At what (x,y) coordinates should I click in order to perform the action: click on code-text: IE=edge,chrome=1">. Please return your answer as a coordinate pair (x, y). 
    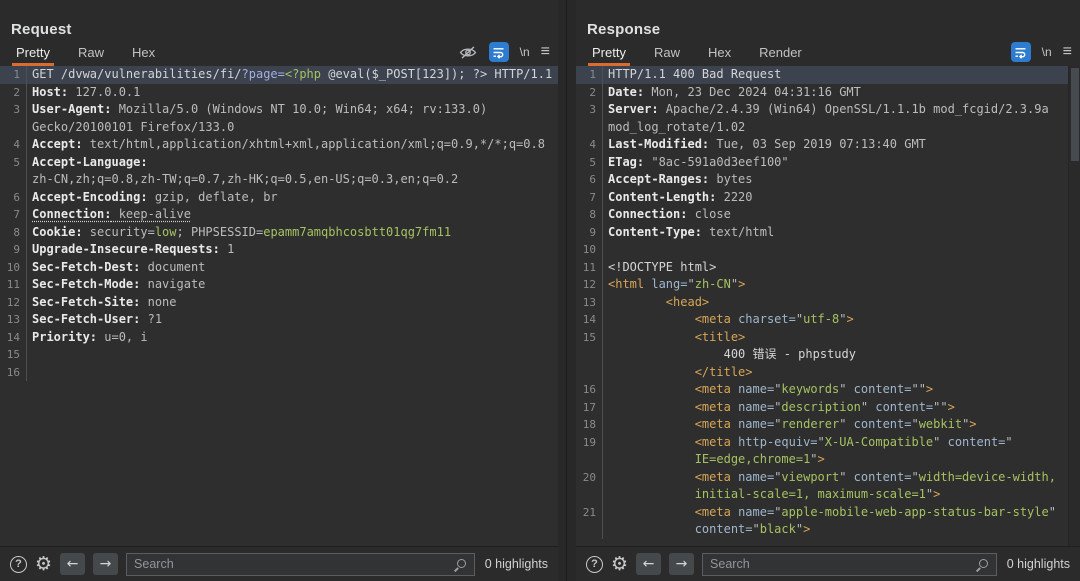
    Looking at the image, I should click on (759, 459).